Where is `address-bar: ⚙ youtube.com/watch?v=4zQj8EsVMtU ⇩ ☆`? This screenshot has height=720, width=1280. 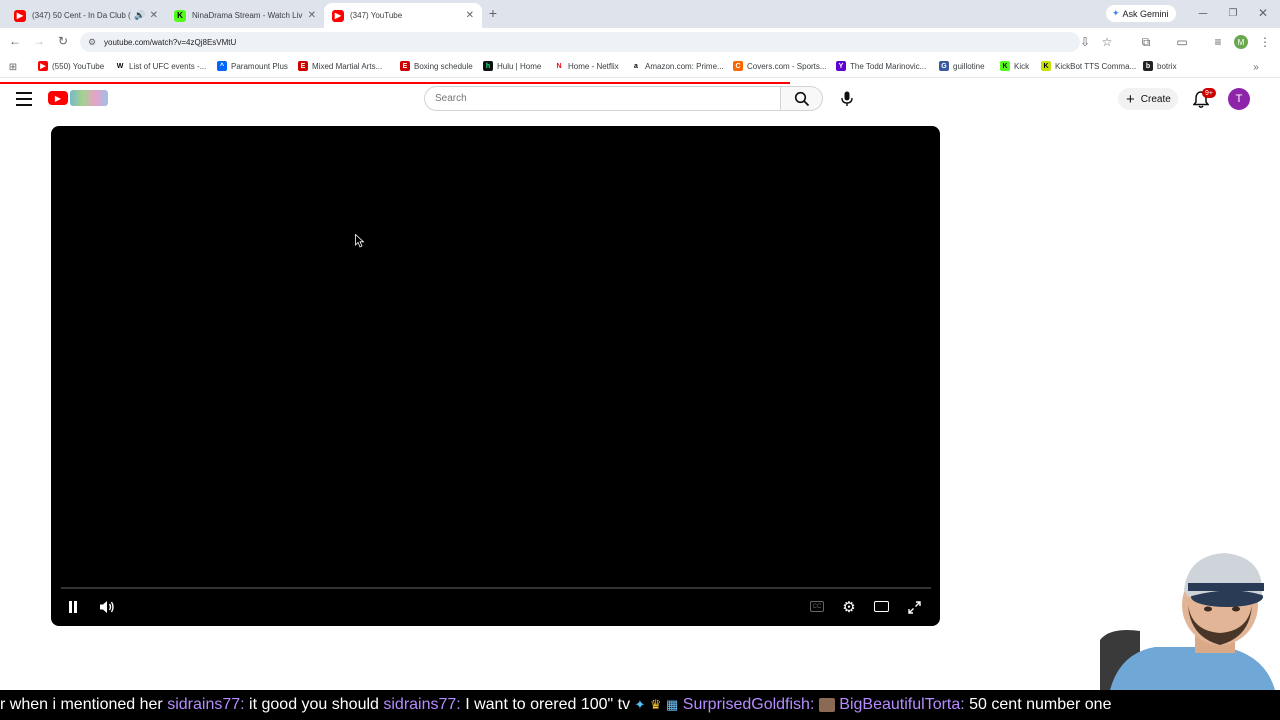
address-bar: ⚙ youtube.com/watch?v=4zQj8EsVMtU ⇩ ☆ is located at coordinates (596, 42).